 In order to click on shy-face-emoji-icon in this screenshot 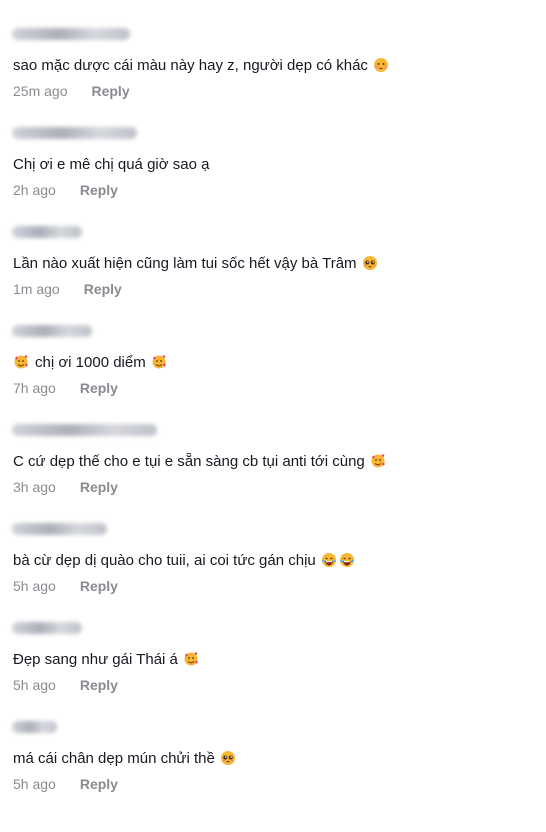, I will do `click(381, 65)`.